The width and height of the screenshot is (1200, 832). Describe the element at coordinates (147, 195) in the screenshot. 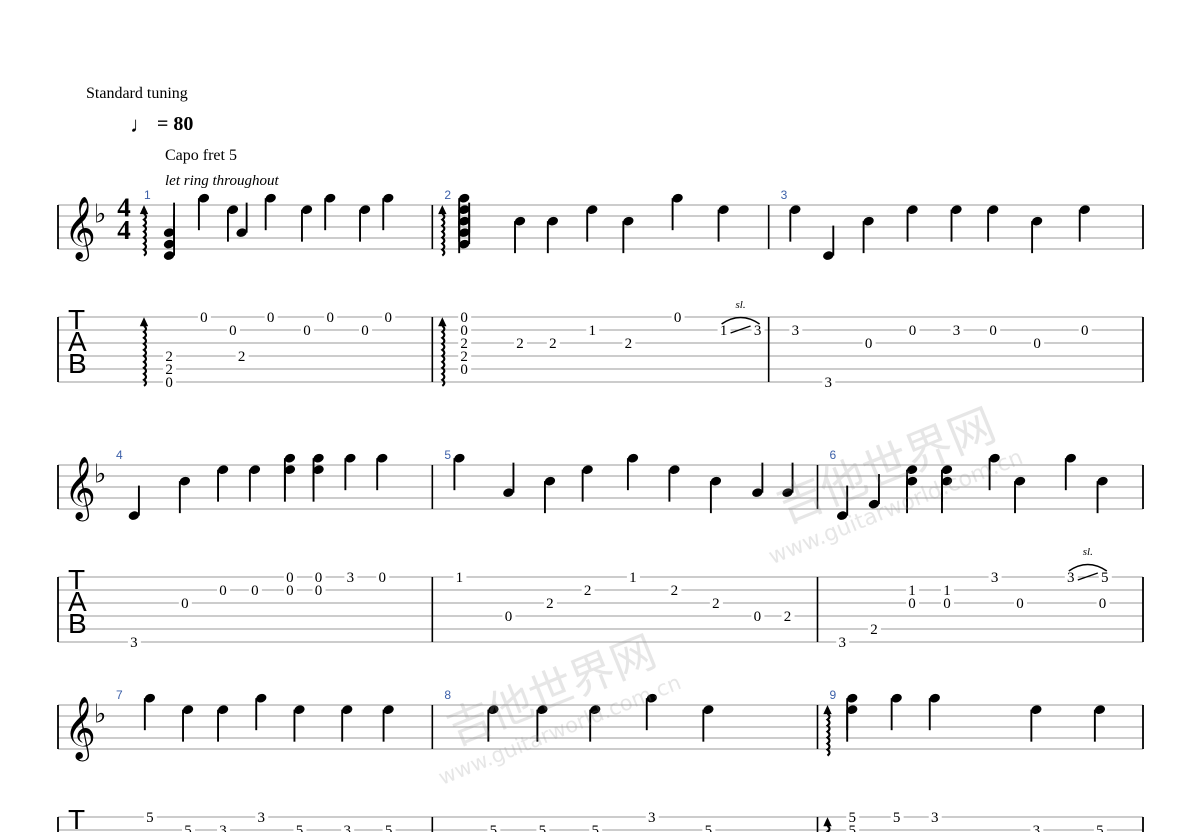

I see `measure-number: 1` at that location.